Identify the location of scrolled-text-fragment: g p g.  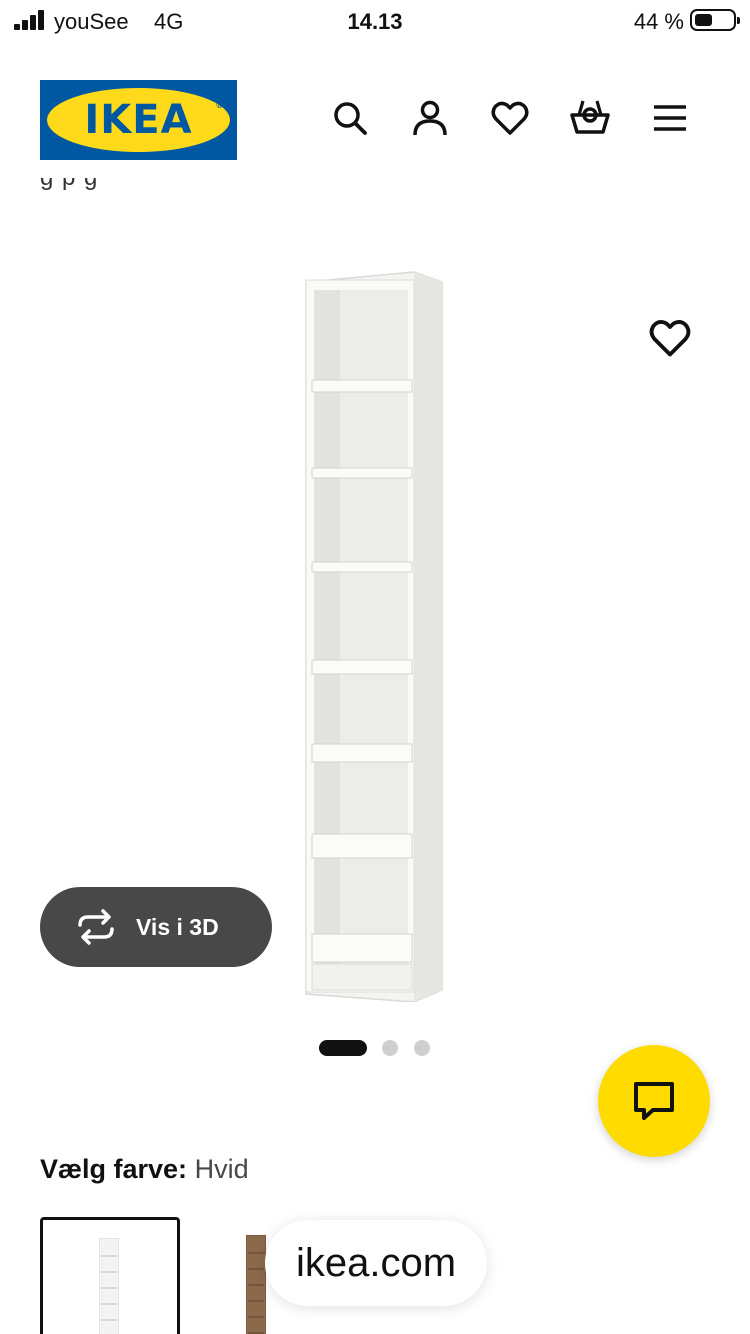
(240, 191).